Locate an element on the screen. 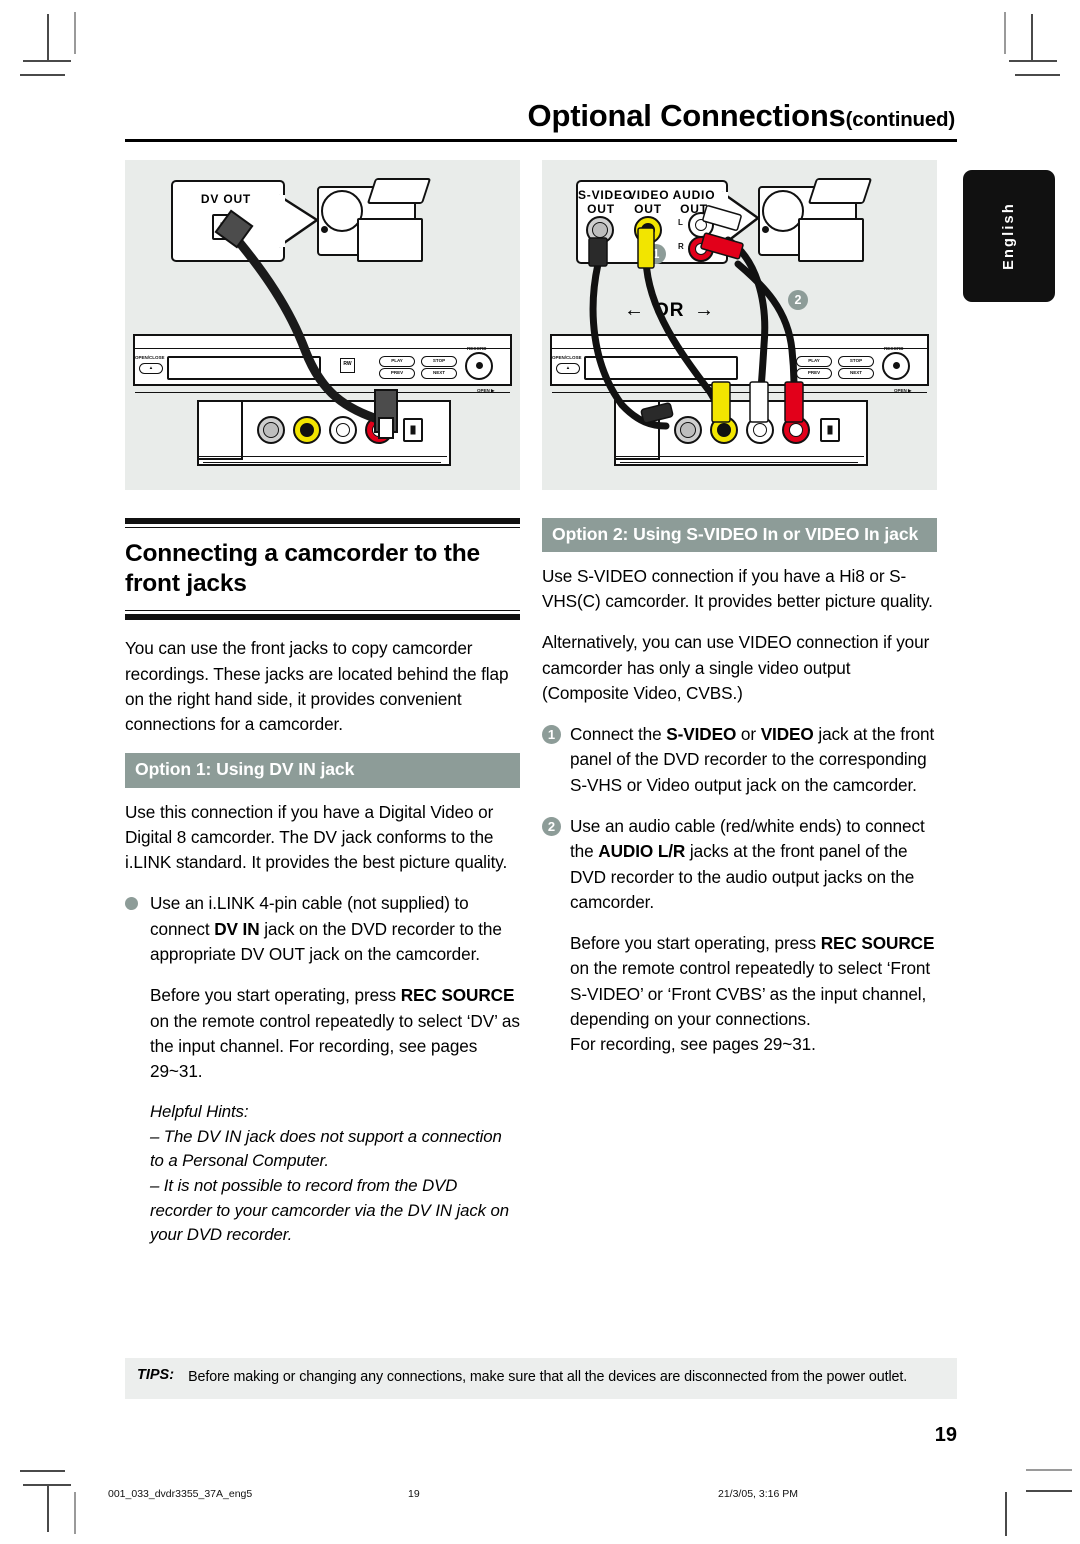 The image size is (1080, 1544). step-1-mid: or is located at coordinates (748, 734).